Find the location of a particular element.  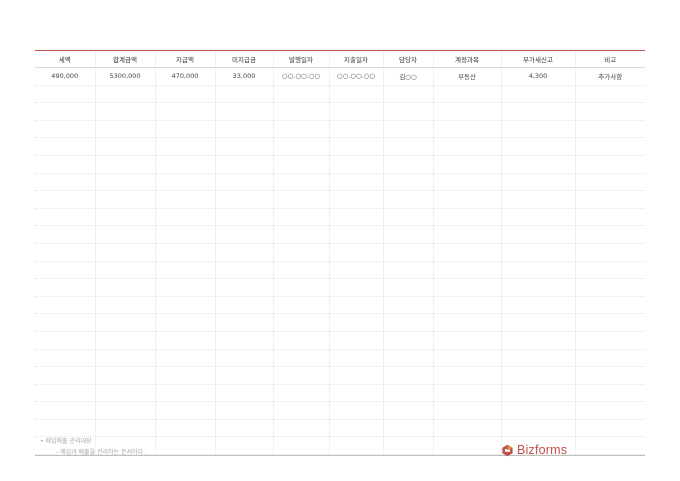

table-cell: ○○.○○.○○ is located at coordinates (300, 76).